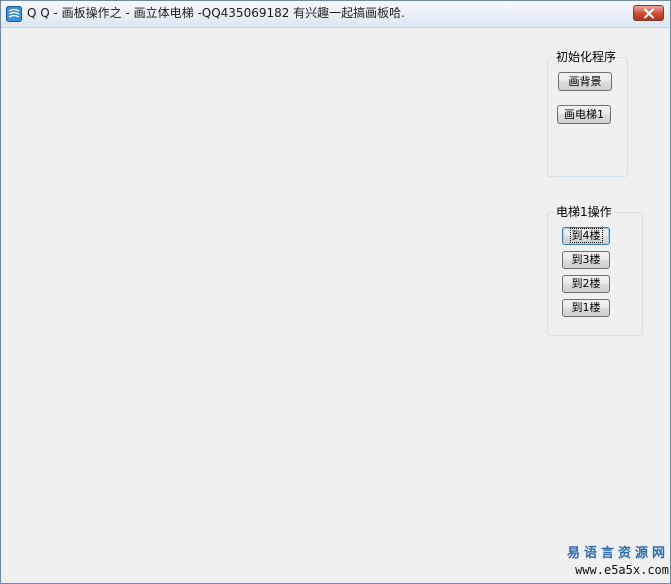 The width and height of the screenshot is (671, 584). Describe the element at coordinates (586, 284) in the screenshot. I see `floor2-button: 到2楼` at that location.